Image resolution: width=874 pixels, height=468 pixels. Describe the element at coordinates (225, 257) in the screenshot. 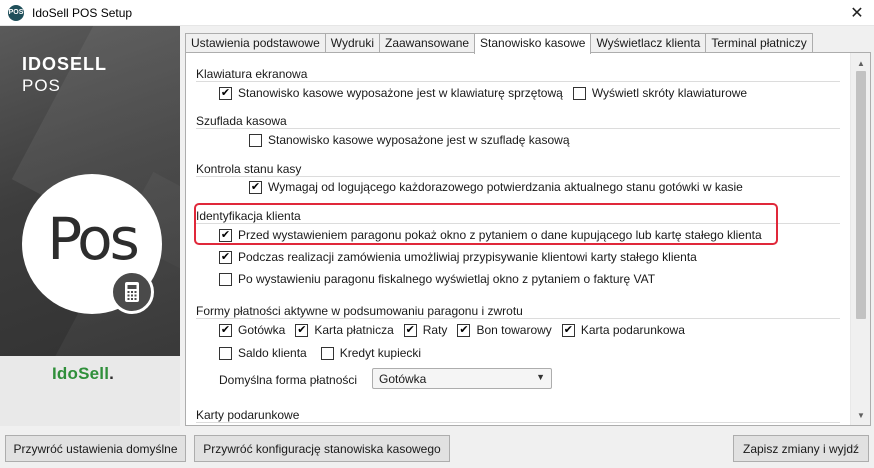

I see `checkbox-assign-card: ✔` at that location.